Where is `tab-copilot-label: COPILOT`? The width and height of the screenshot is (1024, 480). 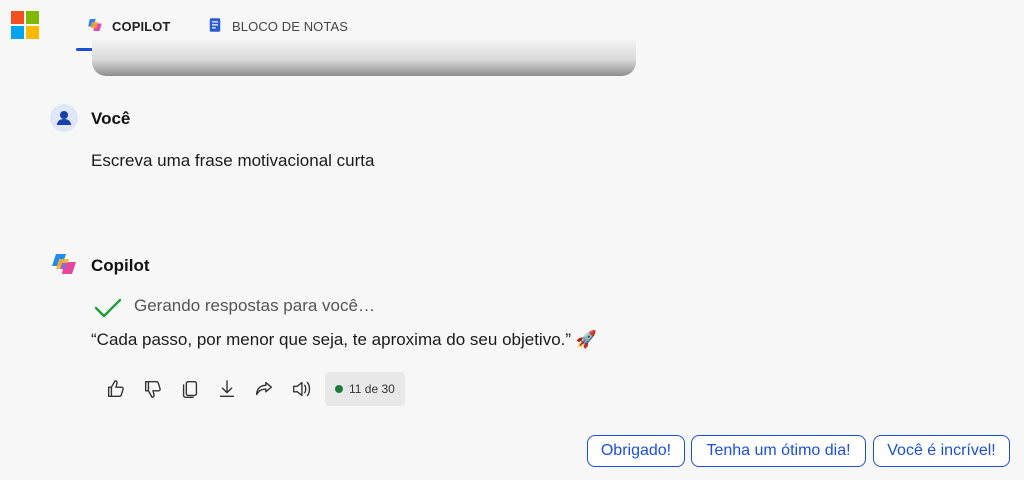 tab-copilot-label: COPILOT is located at coordinates (141, 26).